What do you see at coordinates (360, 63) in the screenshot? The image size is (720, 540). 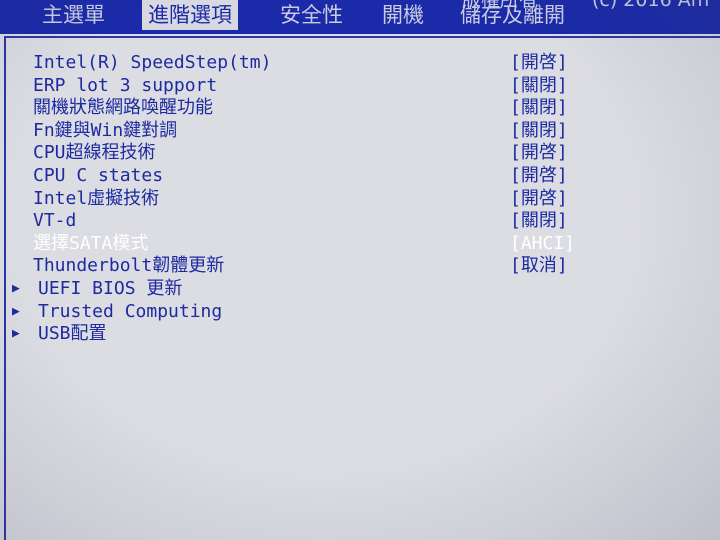 I see `setting-row: Intel(R) SpeedStep(tm) [開啓]` at bounding box center [360, 63].